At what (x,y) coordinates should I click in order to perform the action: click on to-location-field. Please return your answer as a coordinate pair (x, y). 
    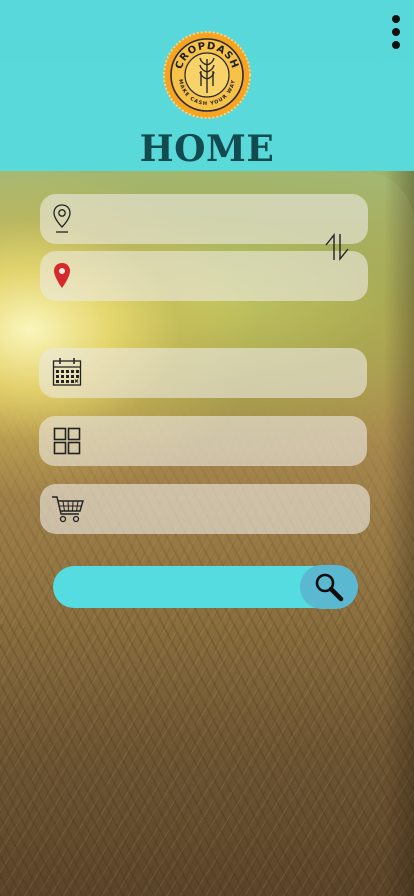
    Looking at the image, I should click on (204, 276).